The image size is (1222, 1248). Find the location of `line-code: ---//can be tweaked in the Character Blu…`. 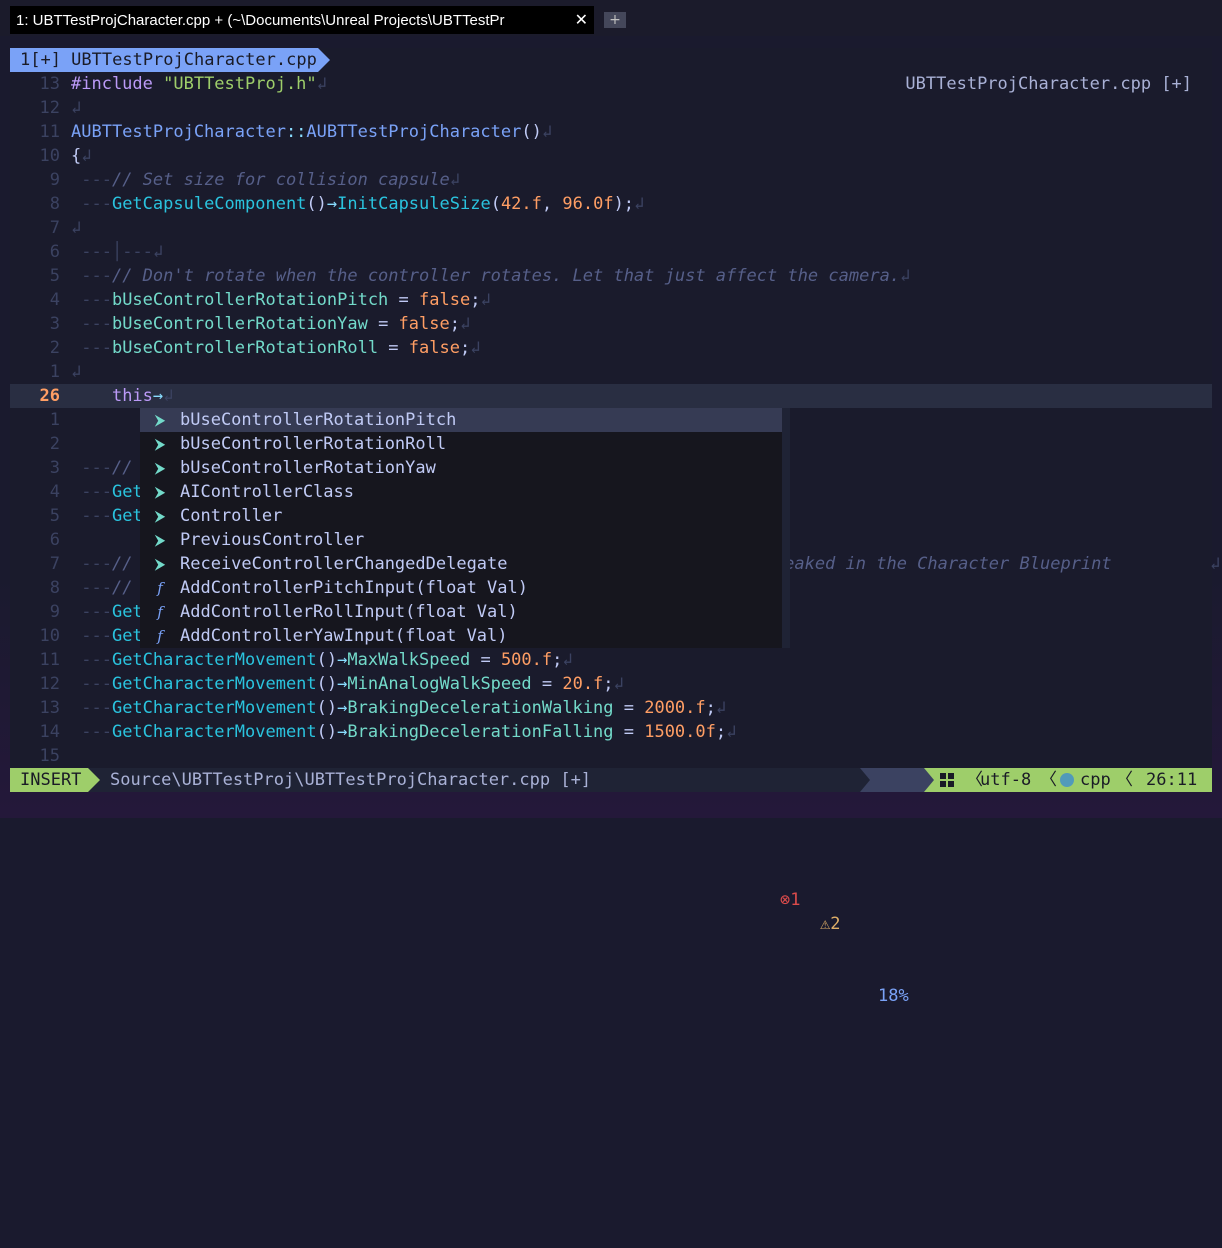

line-code: ---//can be tweaked in the Character Blu… is located at coordinates (645, 564).